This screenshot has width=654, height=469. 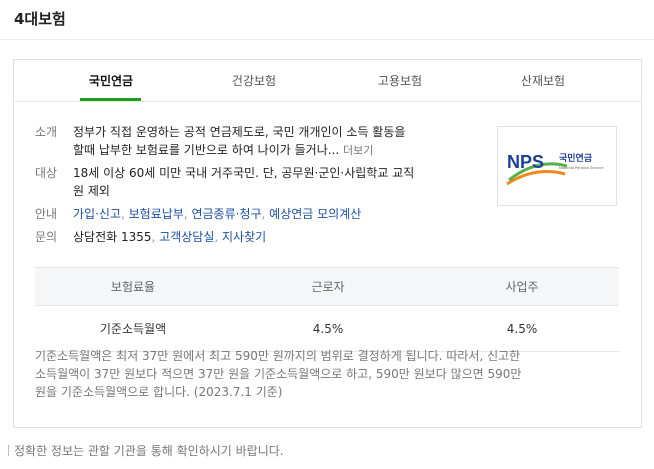 What do you see at coordinates (40, 19) in the screenshot?
I see `page-title: 4대보험` at bounding box center [40, 19].